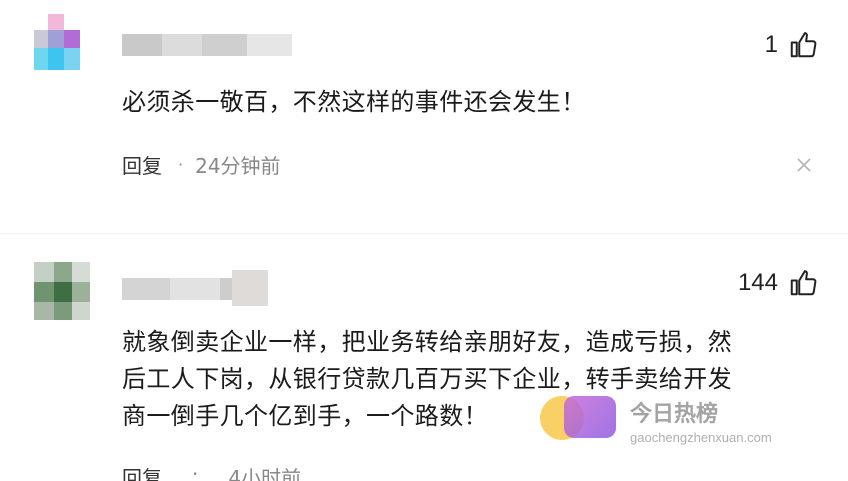  Describe the element at coordinates (424, 233) in the screenshot. I see `divider` at that location.